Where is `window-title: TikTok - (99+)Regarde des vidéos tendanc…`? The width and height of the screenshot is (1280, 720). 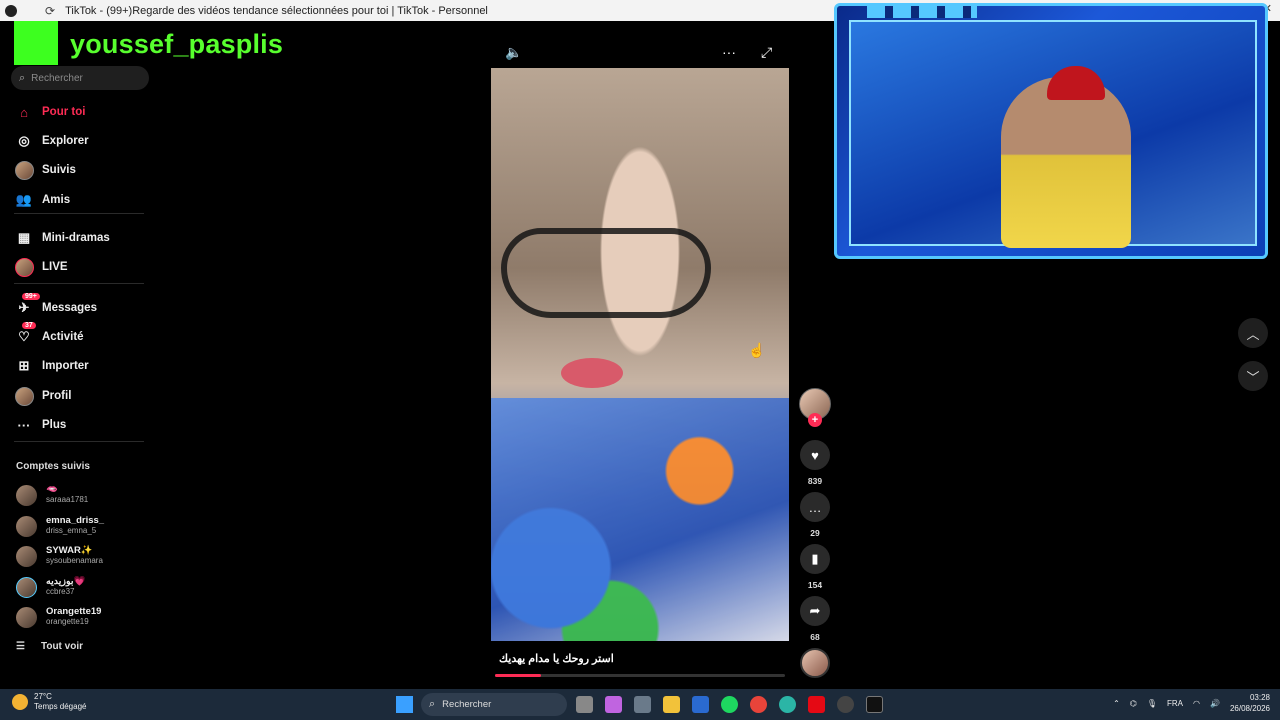 window-title: TikTok - (99+)Regarde des vidéos tendanc… is located at coordinates (276, 10).